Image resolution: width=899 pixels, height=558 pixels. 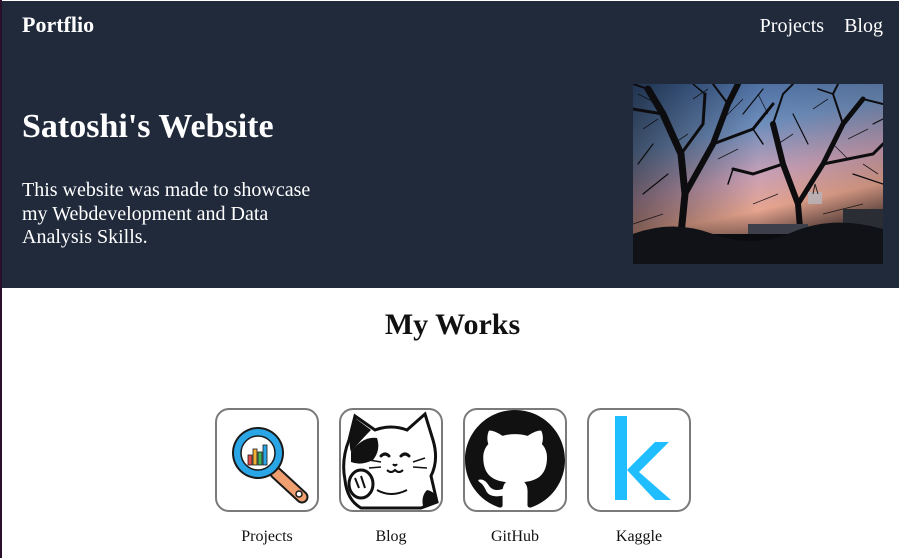 I want to click on work-item-kaggle: Kaggle, so click(x=639, y=477).